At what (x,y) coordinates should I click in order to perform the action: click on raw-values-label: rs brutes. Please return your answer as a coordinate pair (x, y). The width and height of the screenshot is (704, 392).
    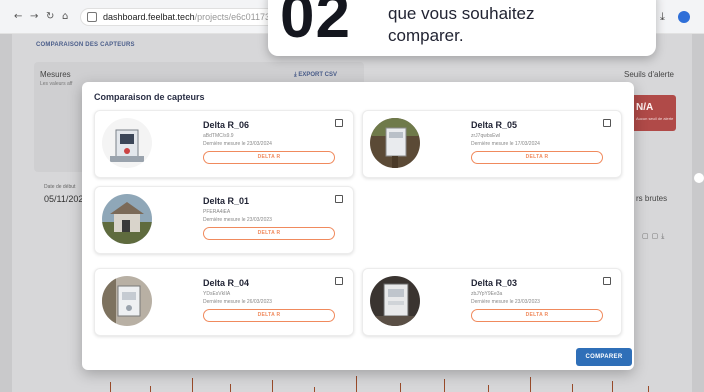
    Looking at the image, I should click on (652, 198).